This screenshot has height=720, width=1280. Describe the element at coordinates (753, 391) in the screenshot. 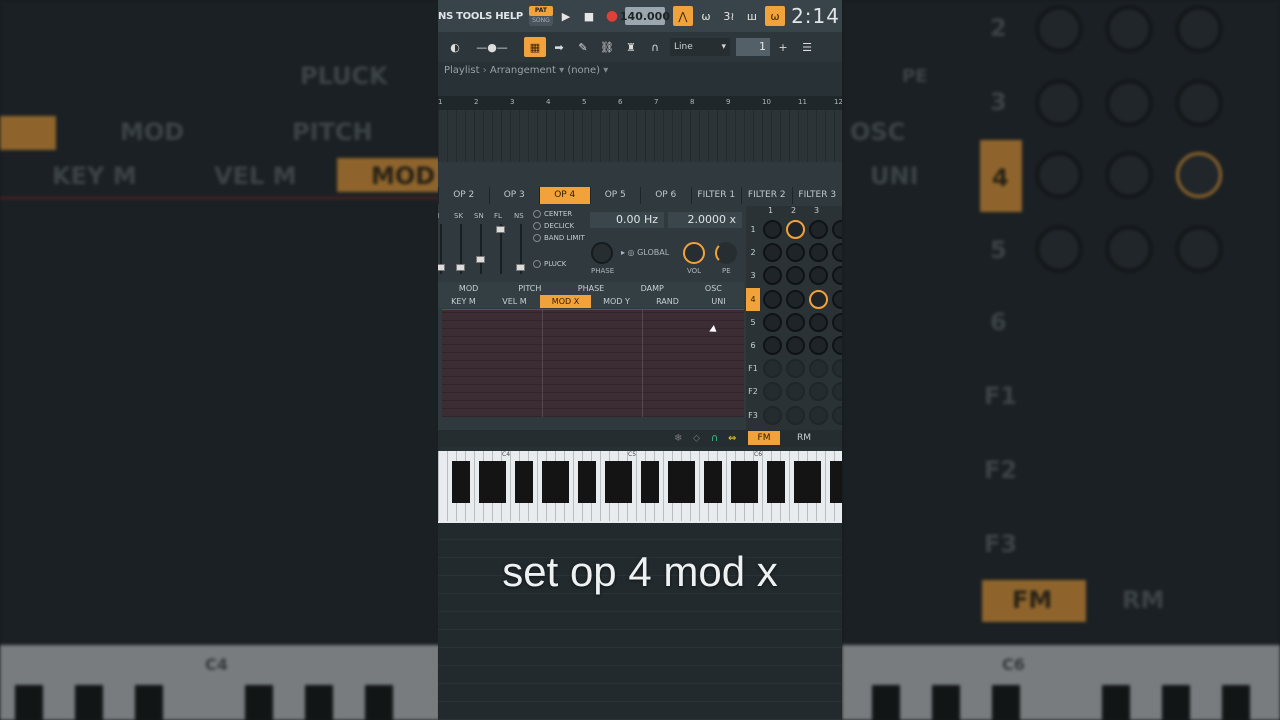

I see `matrix-row-label: F2` at that location.